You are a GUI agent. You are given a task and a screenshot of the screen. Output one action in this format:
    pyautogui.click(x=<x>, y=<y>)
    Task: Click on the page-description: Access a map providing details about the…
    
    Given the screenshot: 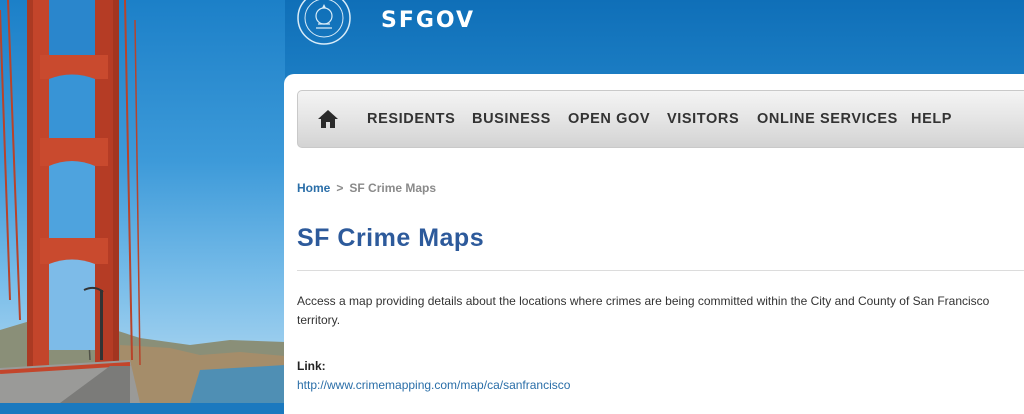 What is the action you would take?
    pyautogui.click(x=643, y=310)
    